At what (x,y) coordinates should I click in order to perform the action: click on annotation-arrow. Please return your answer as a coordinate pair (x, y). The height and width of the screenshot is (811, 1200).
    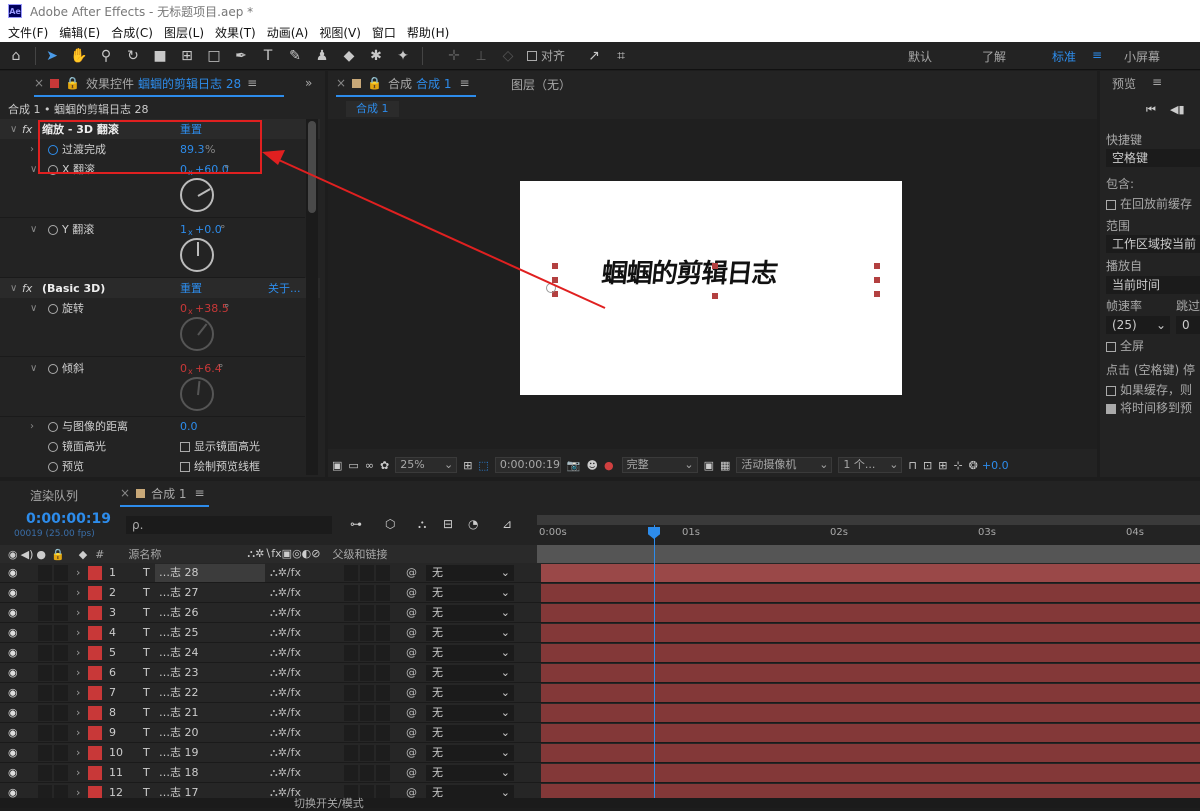
    Looking at the image, I should click on (434, 229).